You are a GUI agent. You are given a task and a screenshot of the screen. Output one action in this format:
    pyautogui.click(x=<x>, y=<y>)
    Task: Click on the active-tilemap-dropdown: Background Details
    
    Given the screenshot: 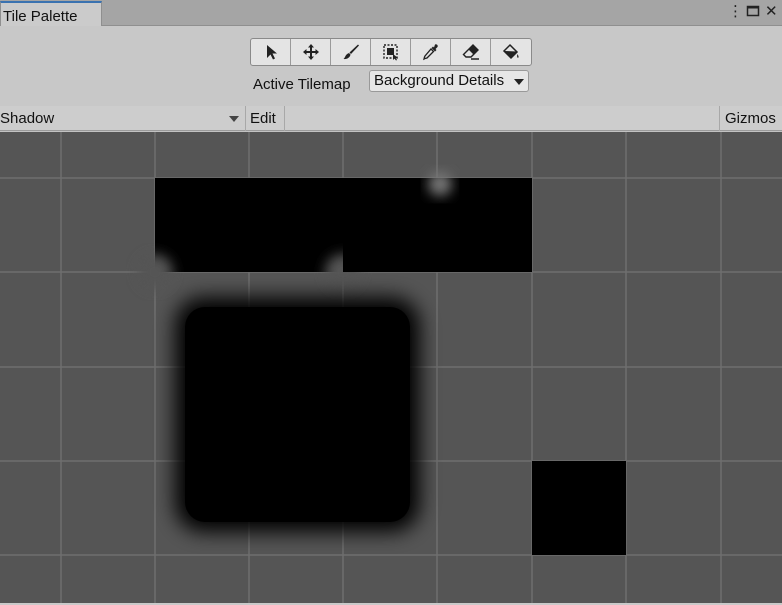 What is the action you would take?
    pyautogui.click(x=449, y=81)
    